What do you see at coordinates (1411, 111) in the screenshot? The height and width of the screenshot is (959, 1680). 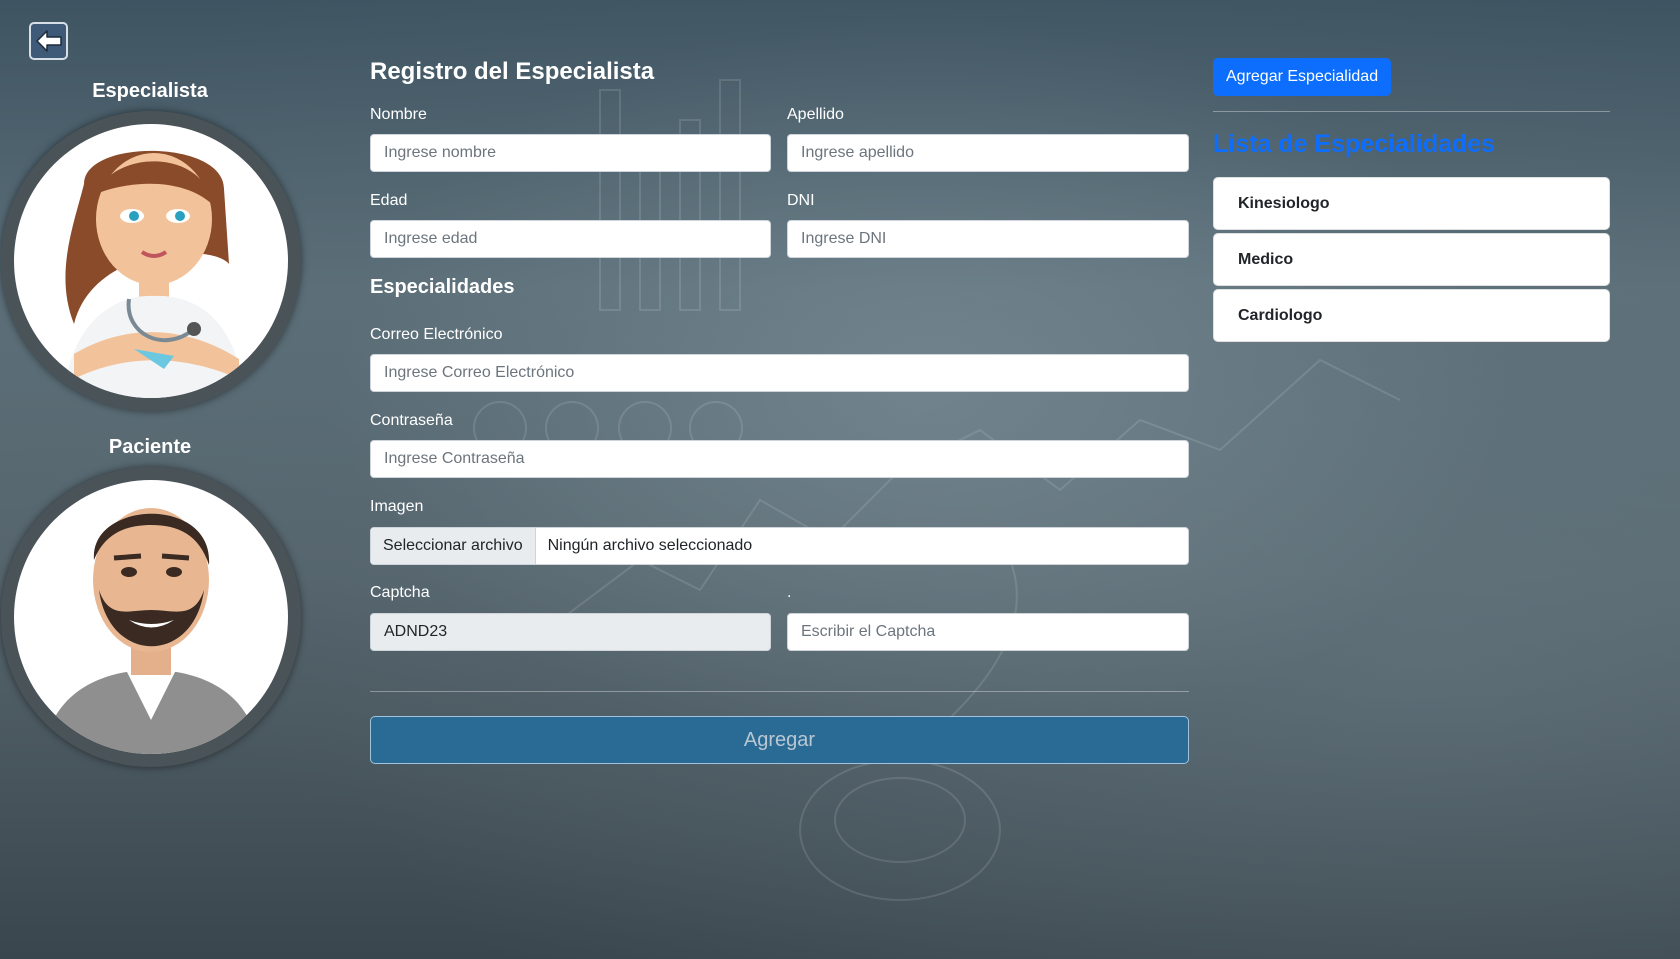 I see `panel-divider` at bounding box center [1411, 111].